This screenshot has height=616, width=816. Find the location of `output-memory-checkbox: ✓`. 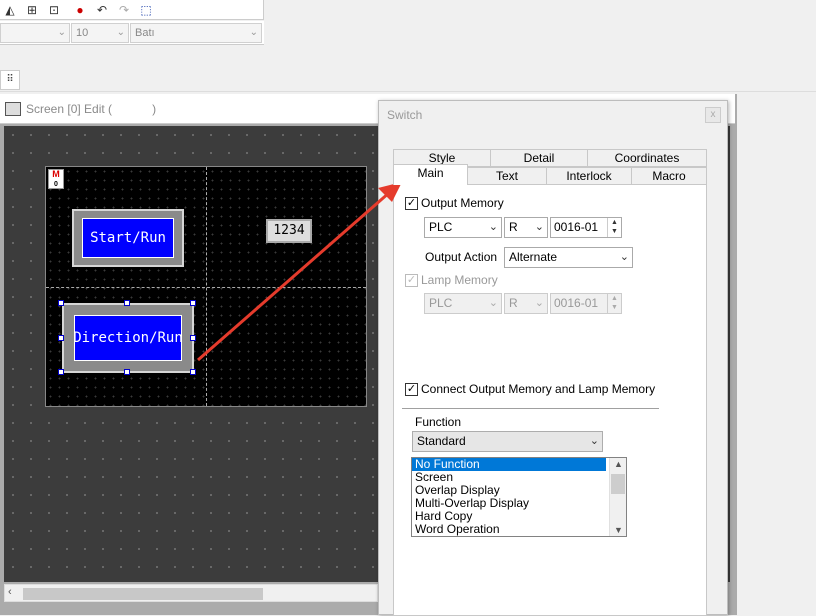

output-memory-checkbox: ✓ is located at coordinates (411, 203).